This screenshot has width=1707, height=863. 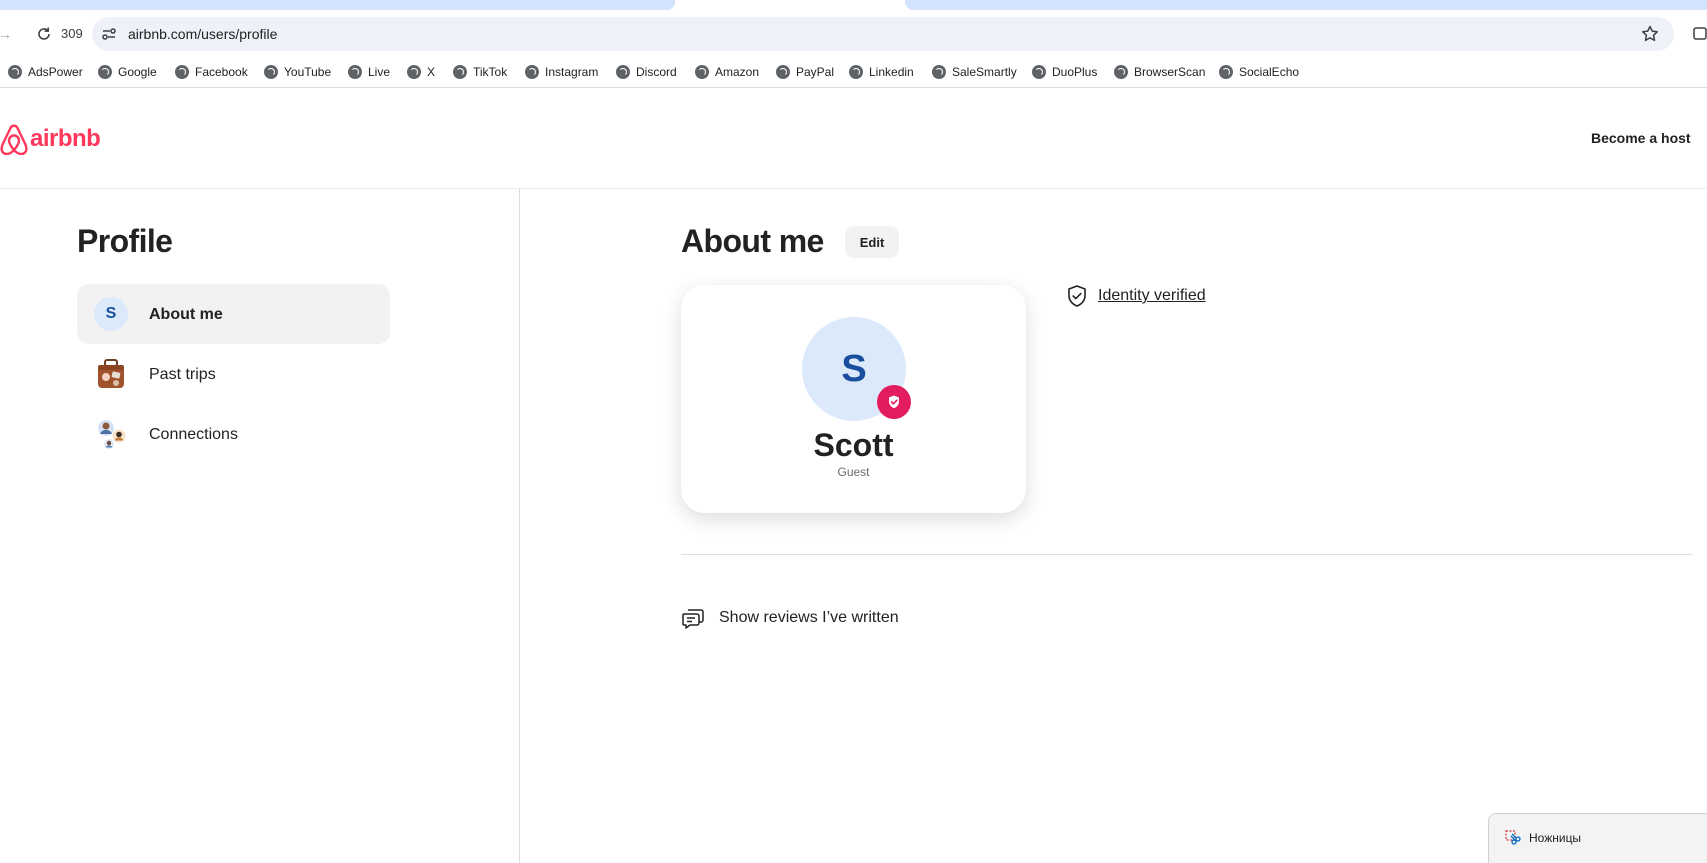 What do you see at coordinates (379, 72) in the screenshot?
I see `bookmark-label: Live` at bounding box center [379, 72].